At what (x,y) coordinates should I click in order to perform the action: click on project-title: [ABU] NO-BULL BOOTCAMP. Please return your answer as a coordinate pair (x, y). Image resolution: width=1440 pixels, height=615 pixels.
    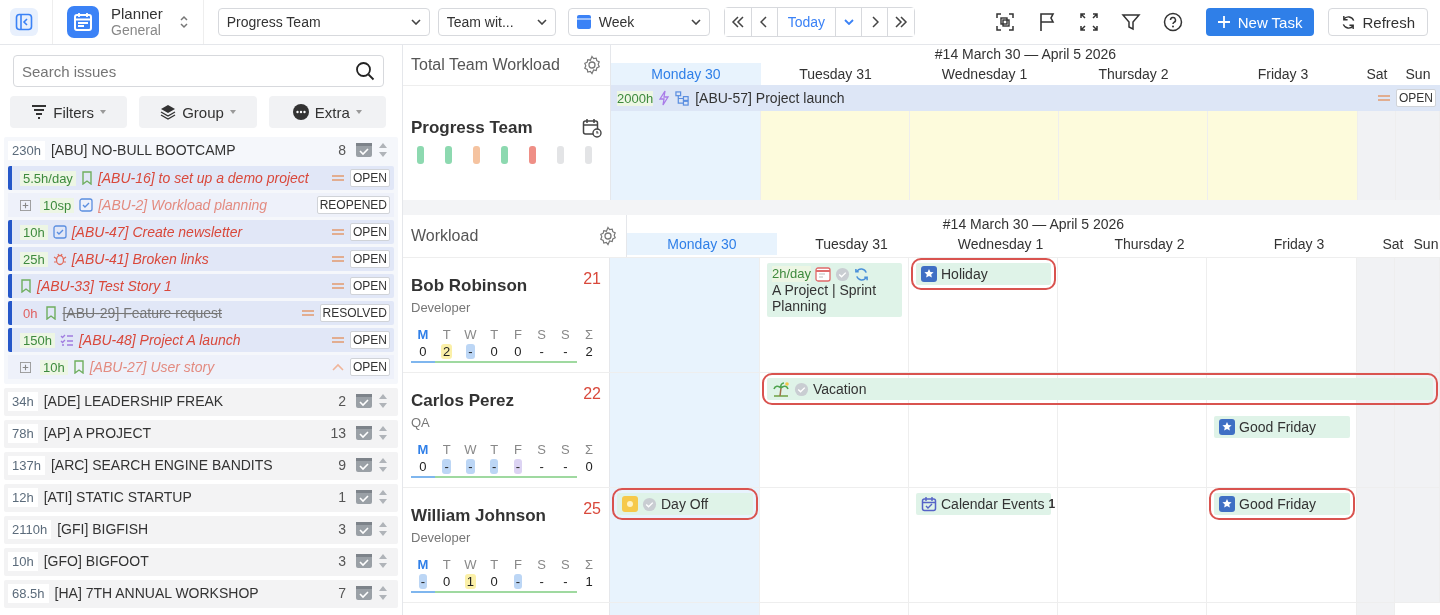
    Looking at the image, I should click on (143, 150).